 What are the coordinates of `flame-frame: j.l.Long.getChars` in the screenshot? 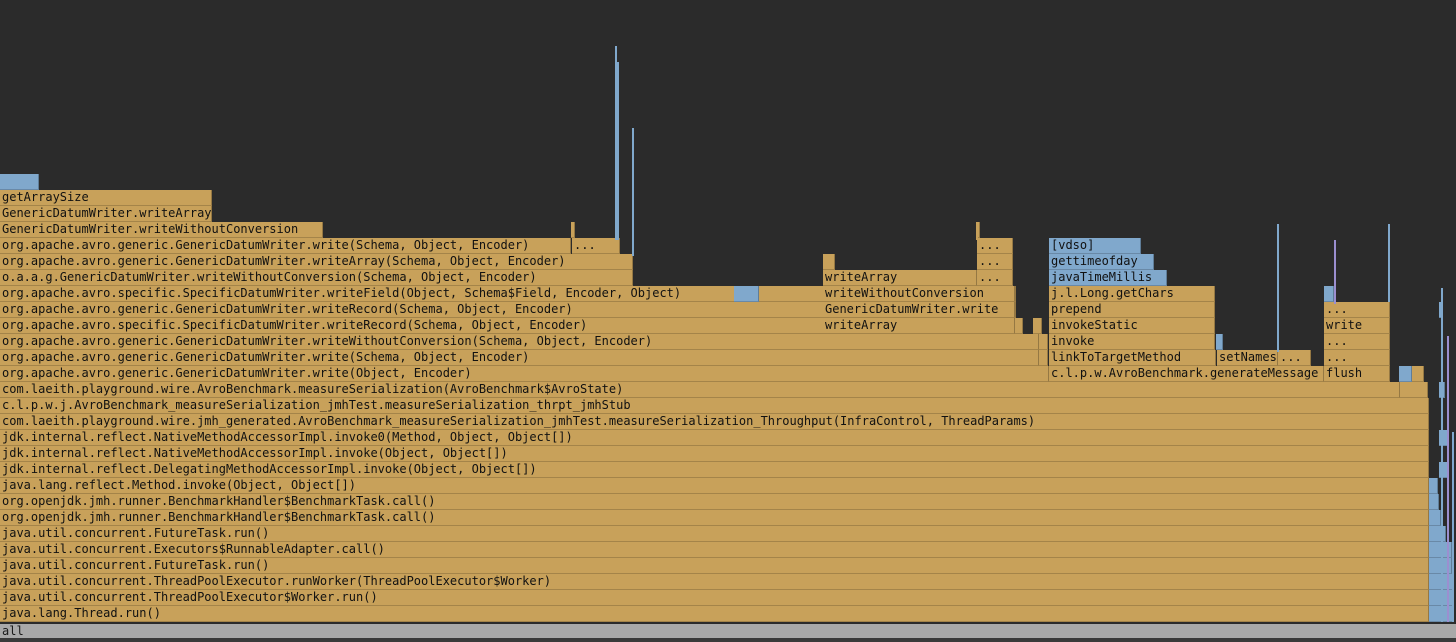 It's located at (1132, 294).